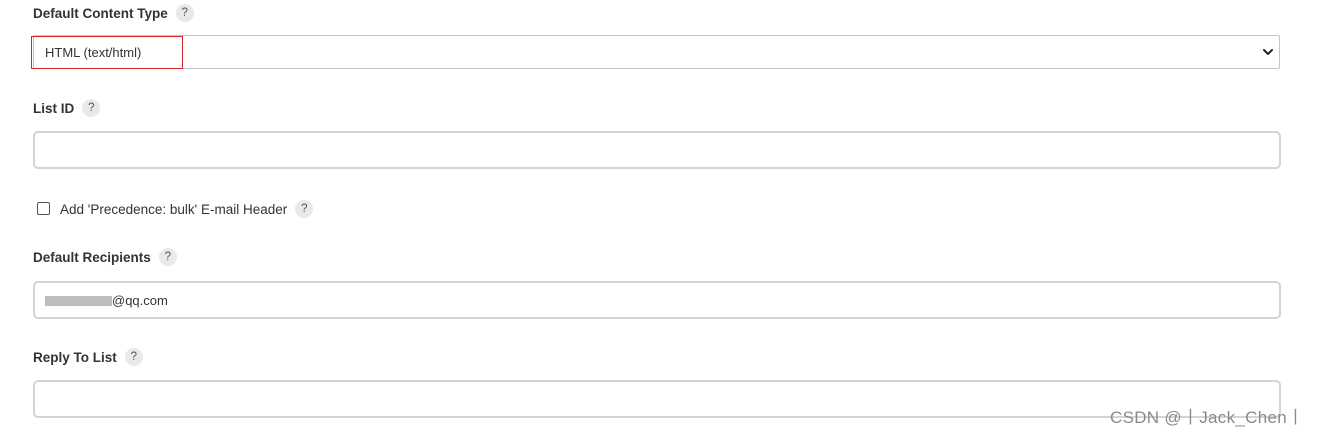 The image size is (1322, 433). Describe the element at coordinates (140, 300) in the screenshot. I see `recipients-value: @qq.com` at that location.